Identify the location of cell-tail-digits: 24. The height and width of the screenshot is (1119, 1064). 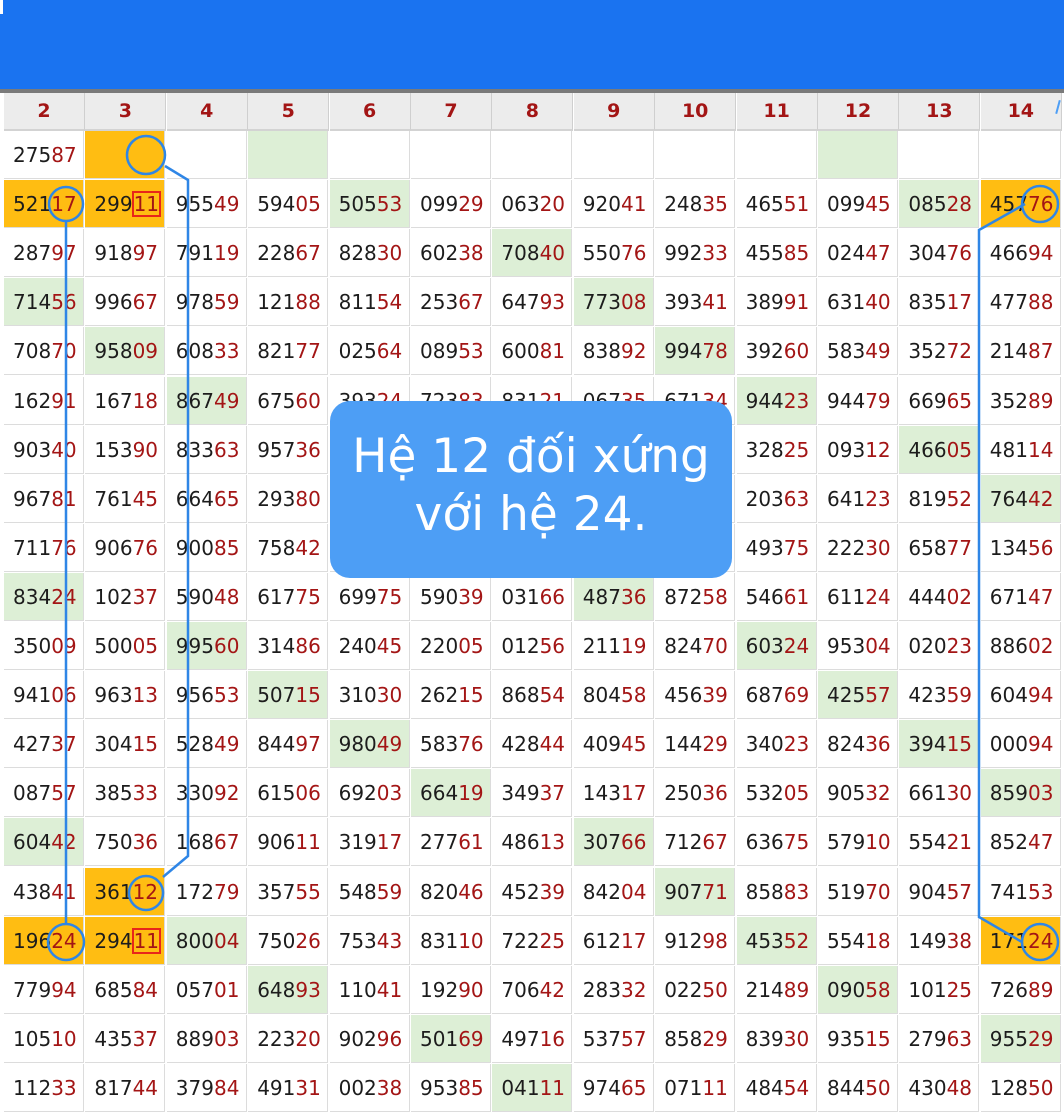
(878, 596).